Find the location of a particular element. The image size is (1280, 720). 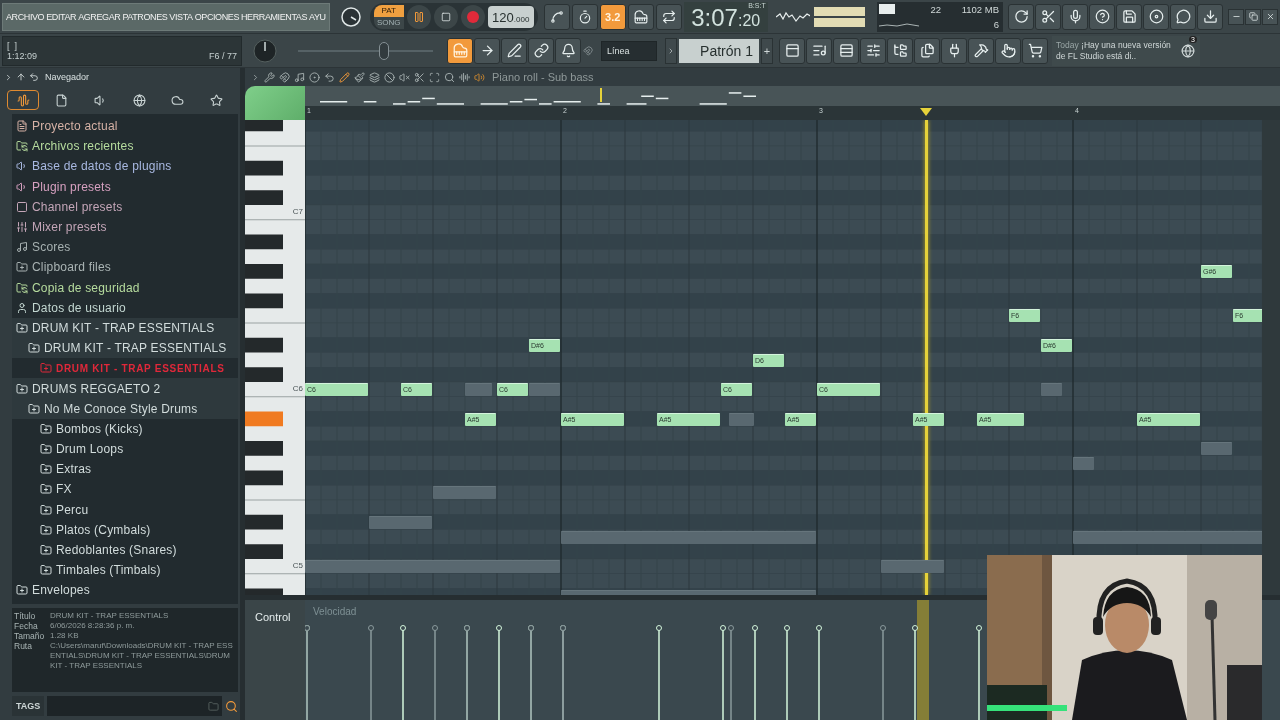

browser-item: Envelopes is located at coordinates (61, 590).